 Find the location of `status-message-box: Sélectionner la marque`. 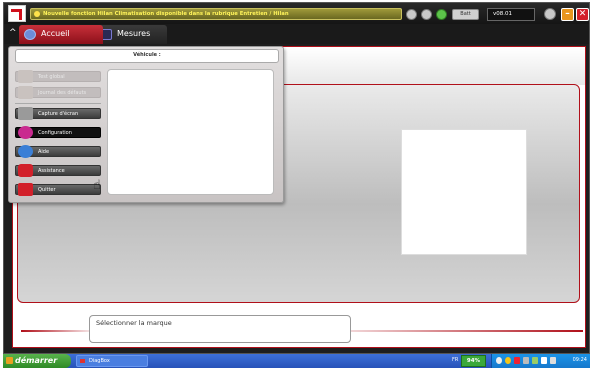

status-message-box: Sélectionner la marque is located at coordinates (220, 329).